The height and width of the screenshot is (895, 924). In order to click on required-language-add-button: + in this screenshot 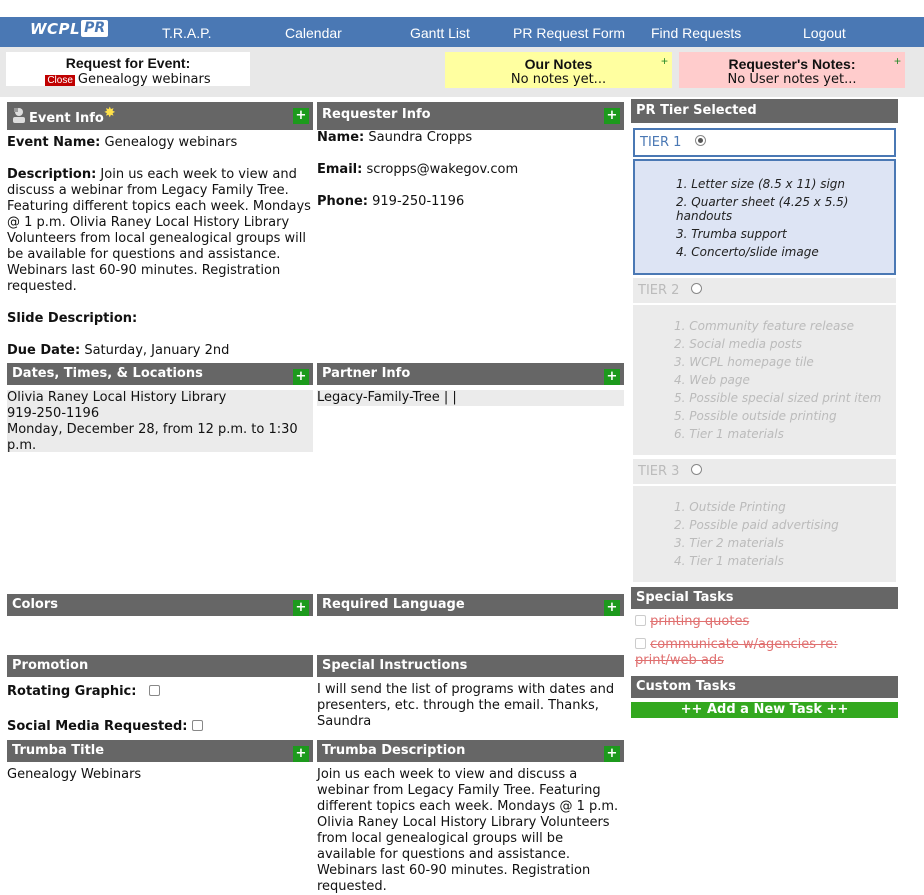, I will do `click(612, 608)`.